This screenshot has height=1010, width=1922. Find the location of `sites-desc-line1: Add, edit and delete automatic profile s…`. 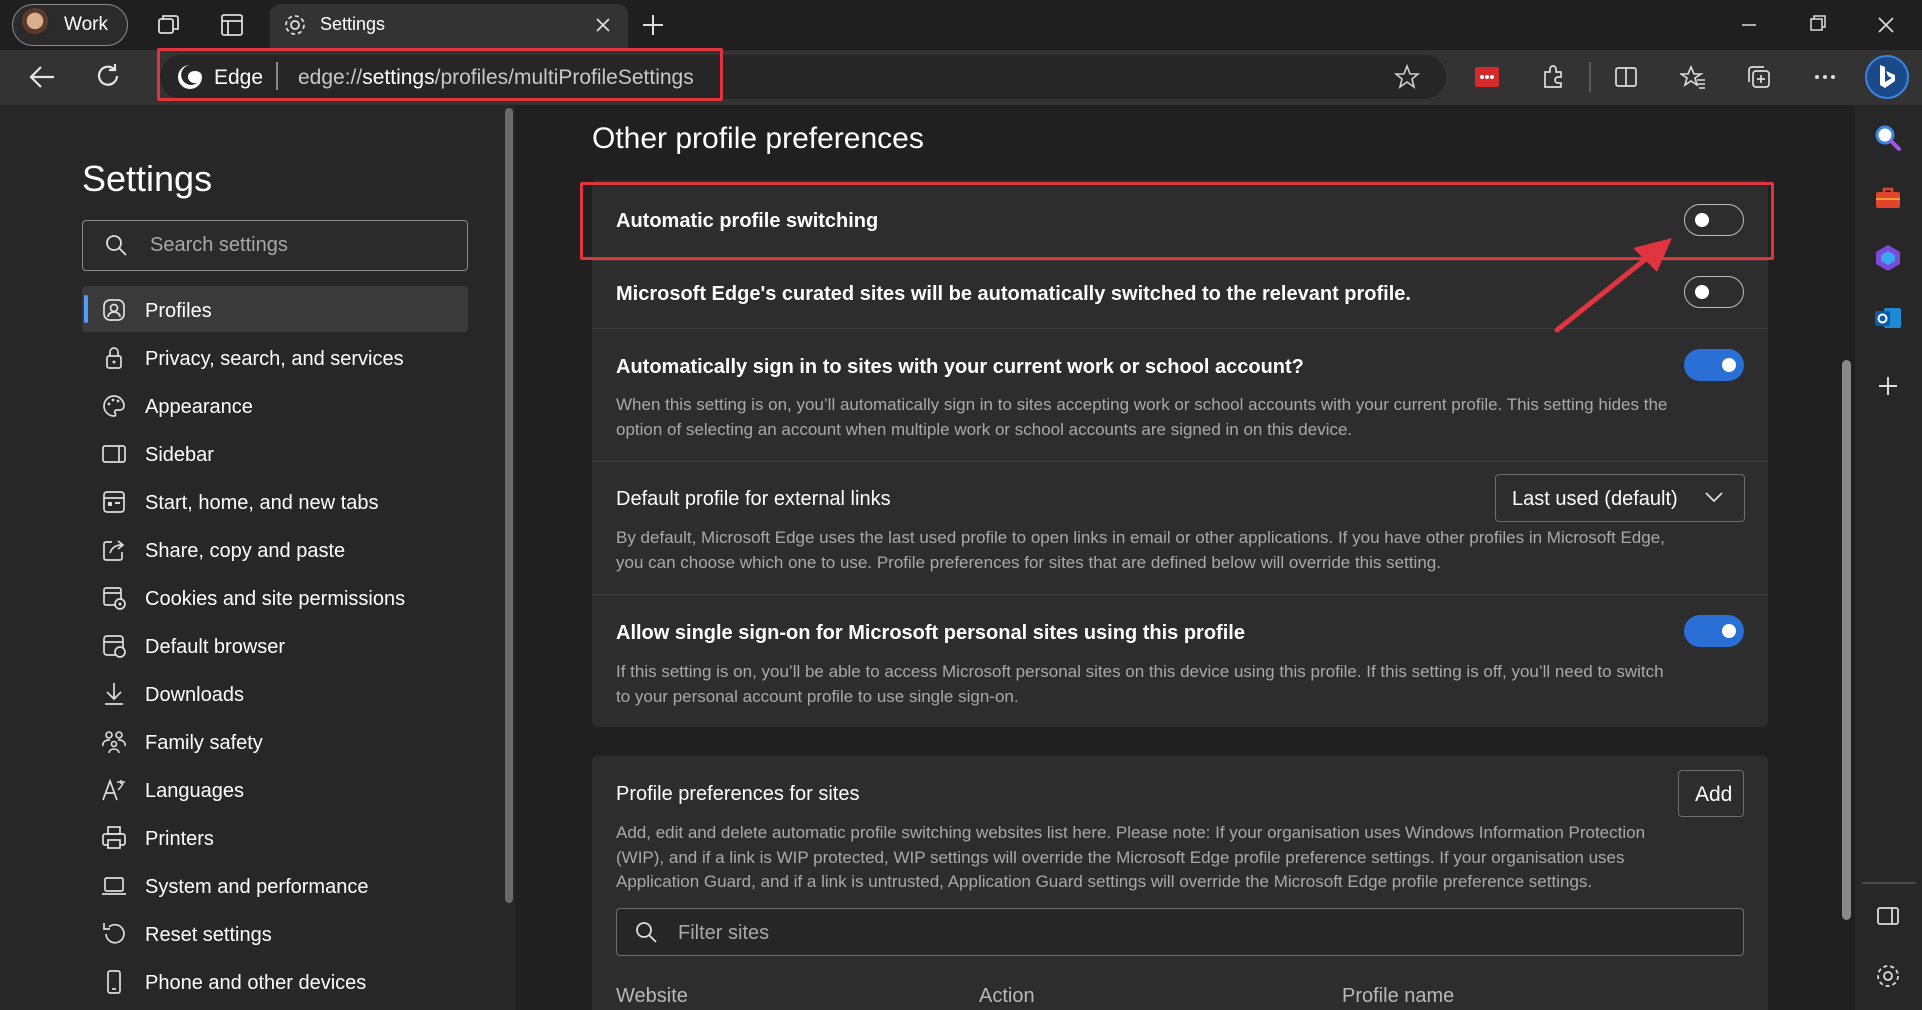

sites-desc-line1: Add, edit and delete automatic profile s… is located at coordinates (1131, 832).